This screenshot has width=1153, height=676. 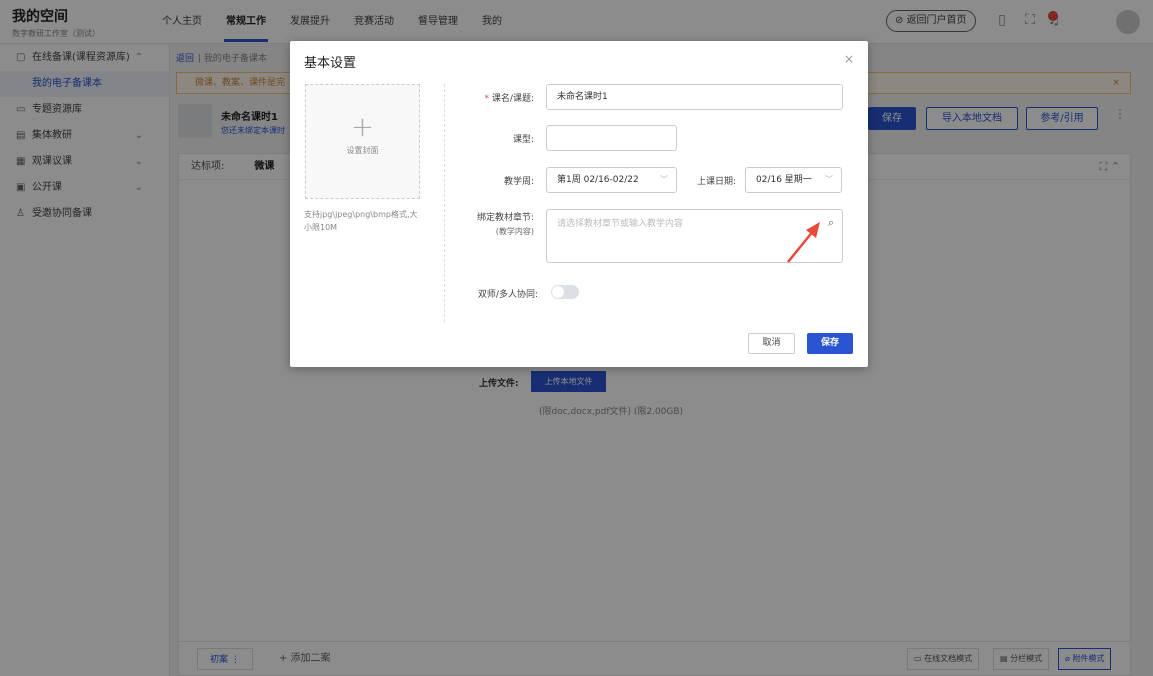 What do you see at coordinates (694, 97) in the screenshot?
I see `course-name-input: 未命名课时1` at bounding box center [694, 97].